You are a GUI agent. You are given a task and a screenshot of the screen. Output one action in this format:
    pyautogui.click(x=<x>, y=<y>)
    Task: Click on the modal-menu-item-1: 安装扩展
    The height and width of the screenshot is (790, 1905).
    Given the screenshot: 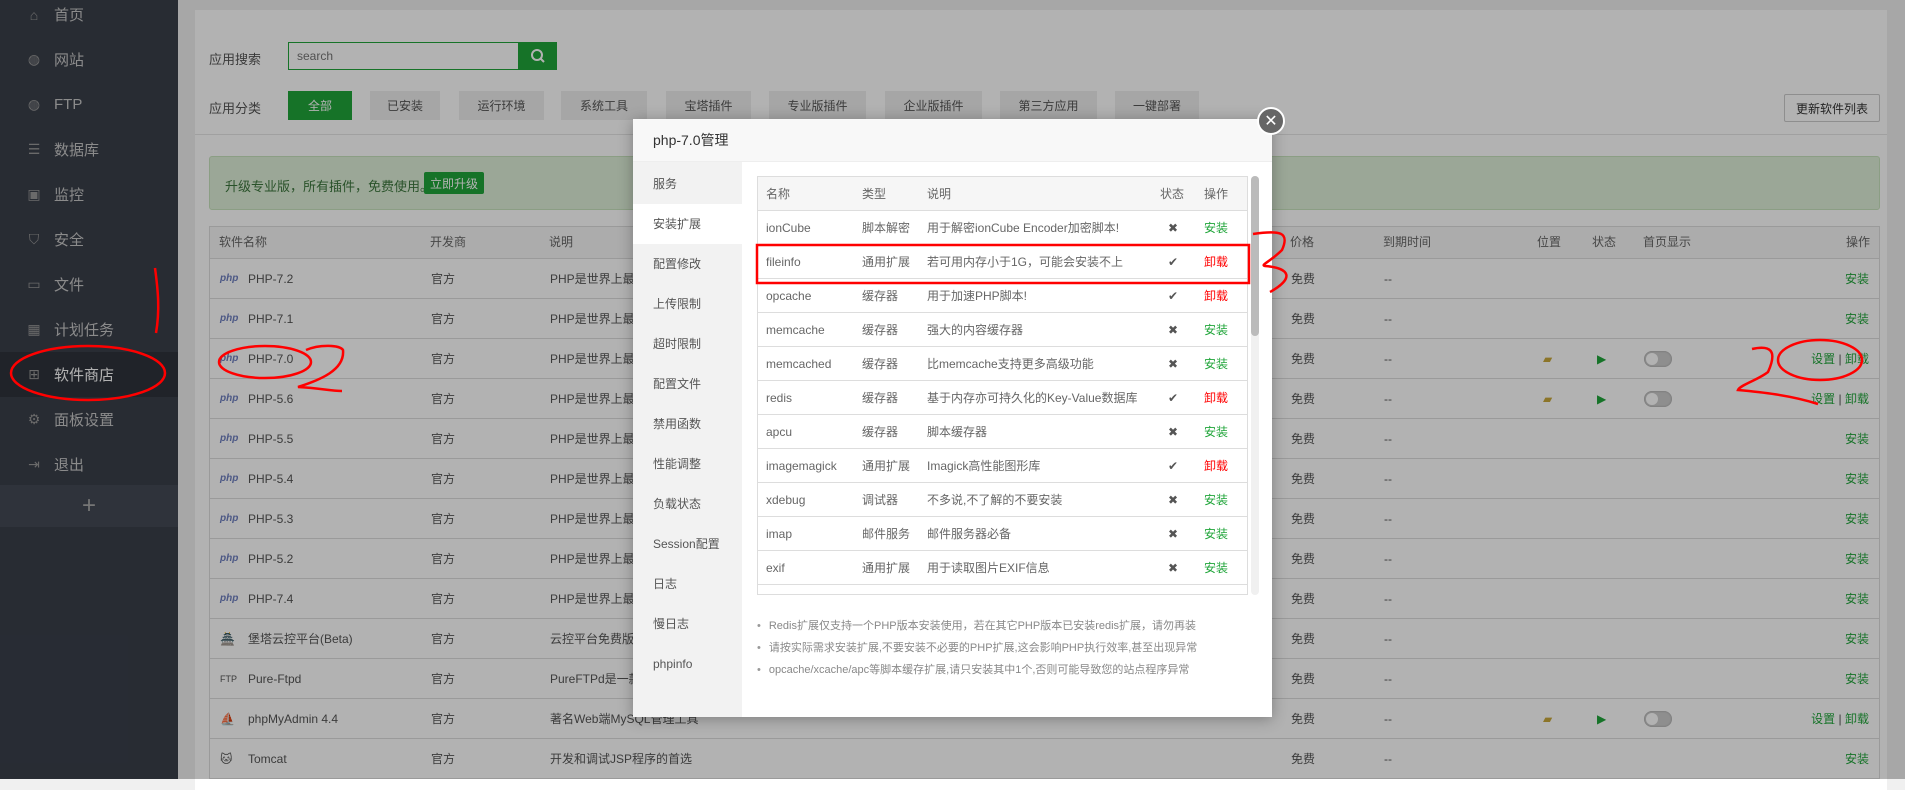 What is the action you would take?
    pyautogui.click(x=687, y=224)
    